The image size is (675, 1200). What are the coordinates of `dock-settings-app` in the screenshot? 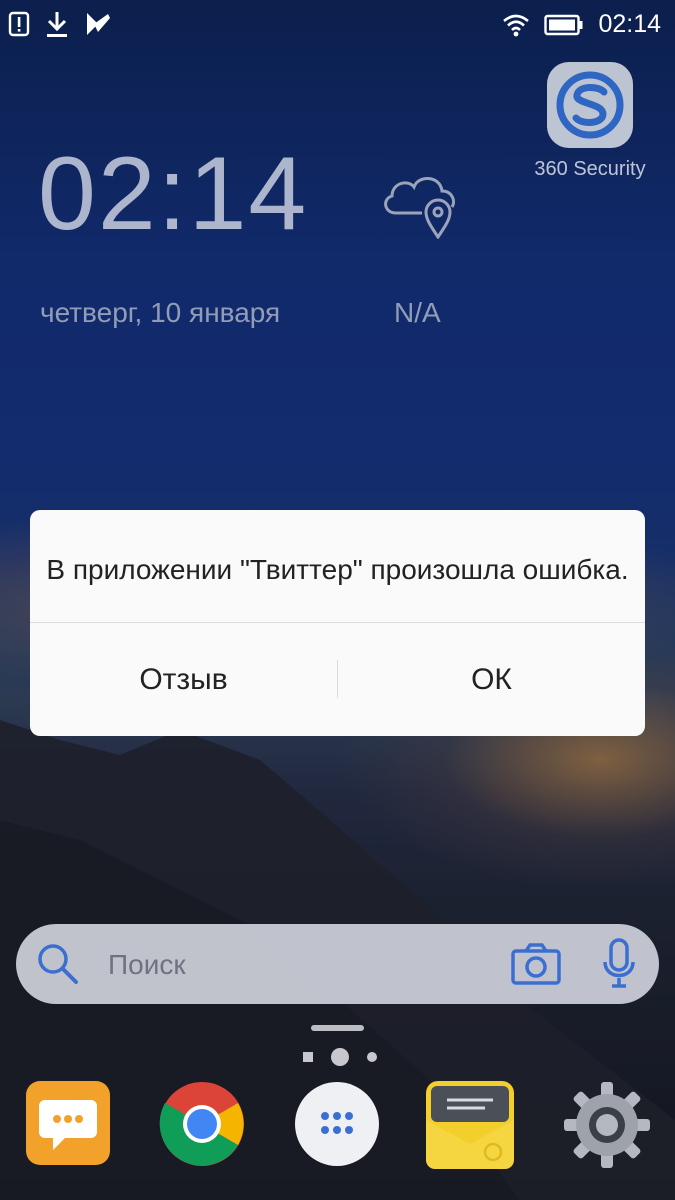 It's located at (607, 1125).